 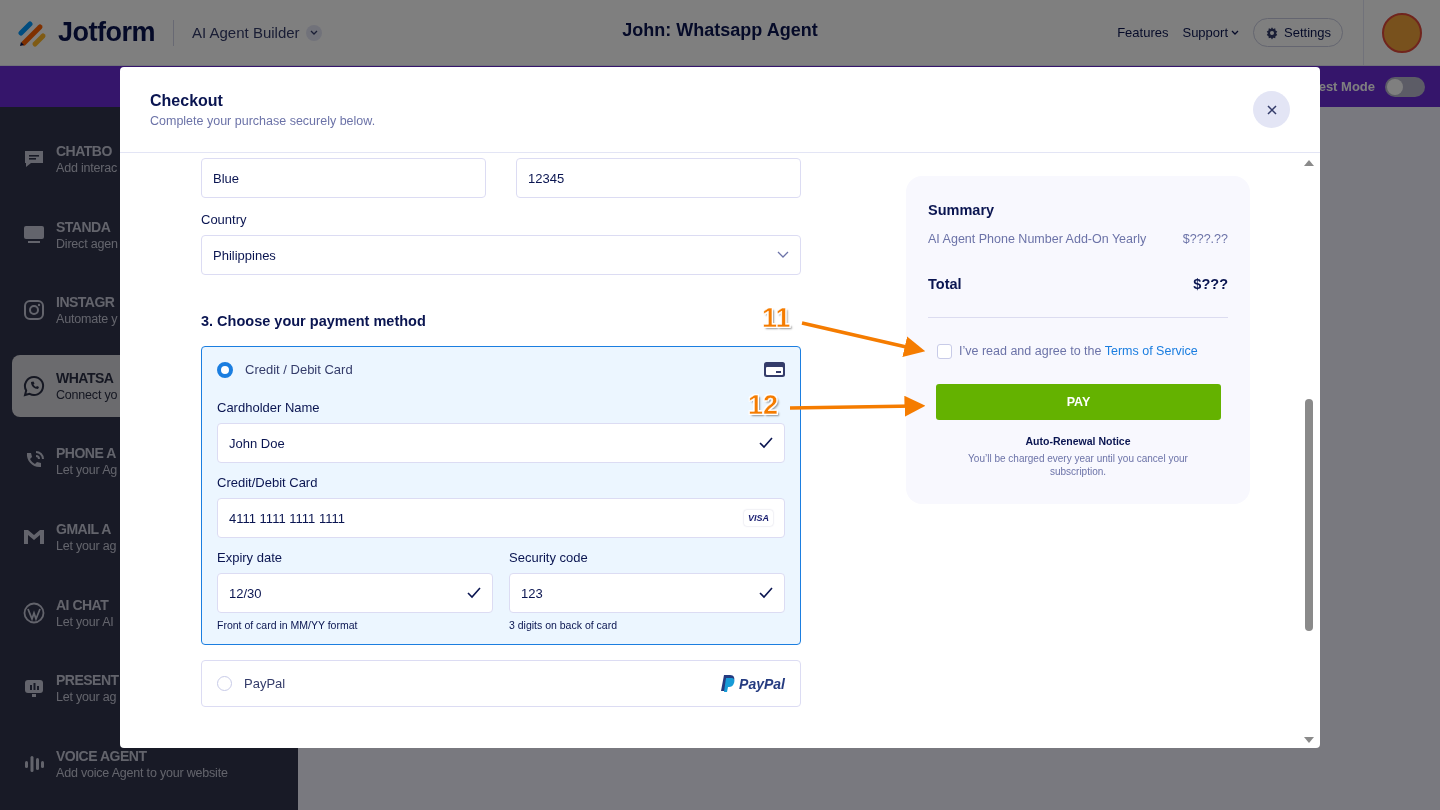 I want to click on sidebar-item-subtitle: Add interac, so click(x=87, y=168).